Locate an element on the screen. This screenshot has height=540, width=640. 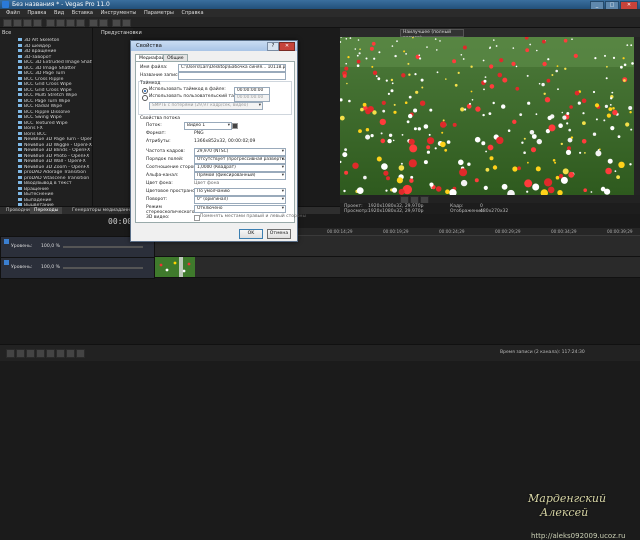
cancel-button: Отмена is located at coordinates (279, 234).